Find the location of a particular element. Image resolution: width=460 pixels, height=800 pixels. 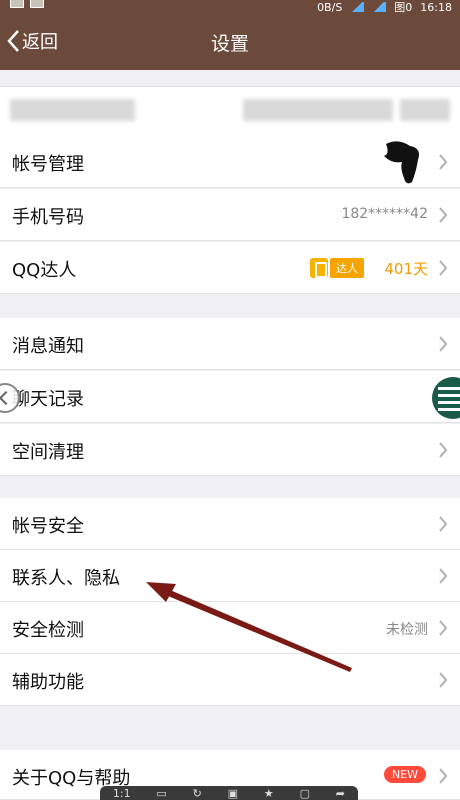

fit-icon: ▭ is located at coordinates (161, 793).